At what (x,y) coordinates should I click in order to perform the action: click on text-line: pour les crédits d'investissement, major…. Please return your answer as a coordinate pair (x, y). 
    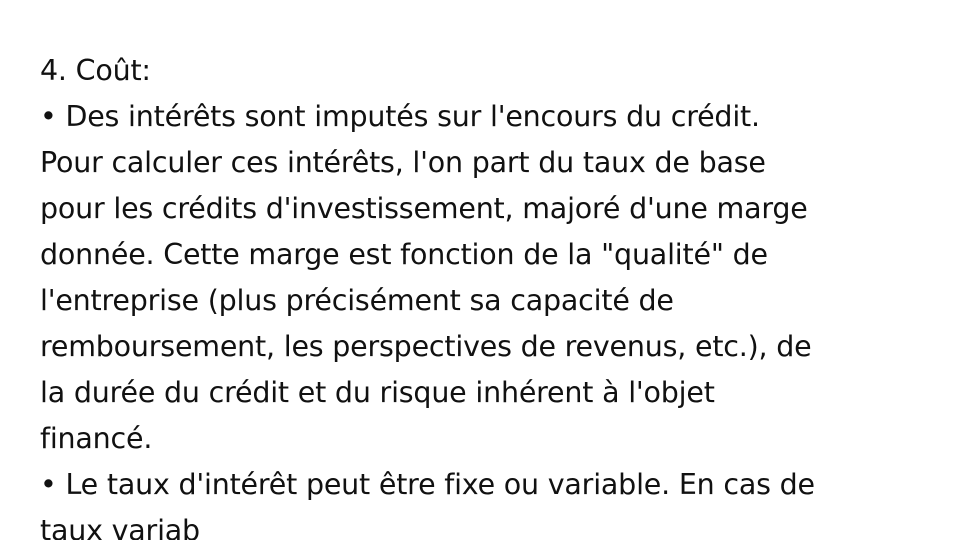
    Looking at the image, I should click on (424, 208).